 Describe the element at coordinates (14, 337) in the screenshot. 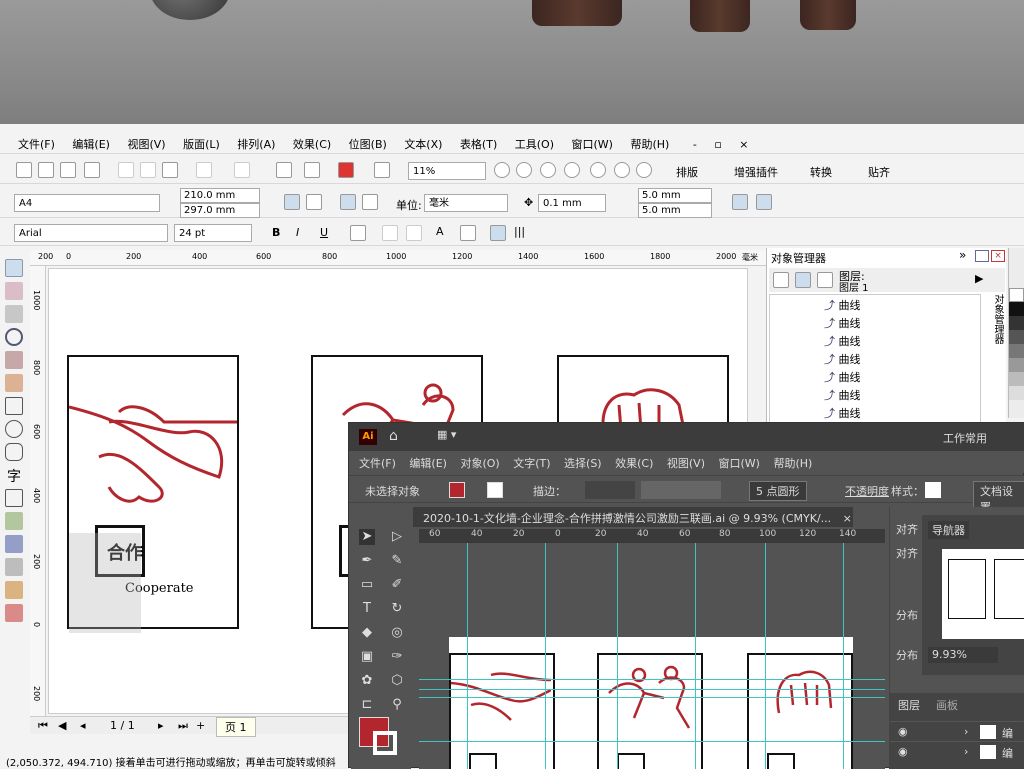

I see `zoom-tool-icon` at that location.